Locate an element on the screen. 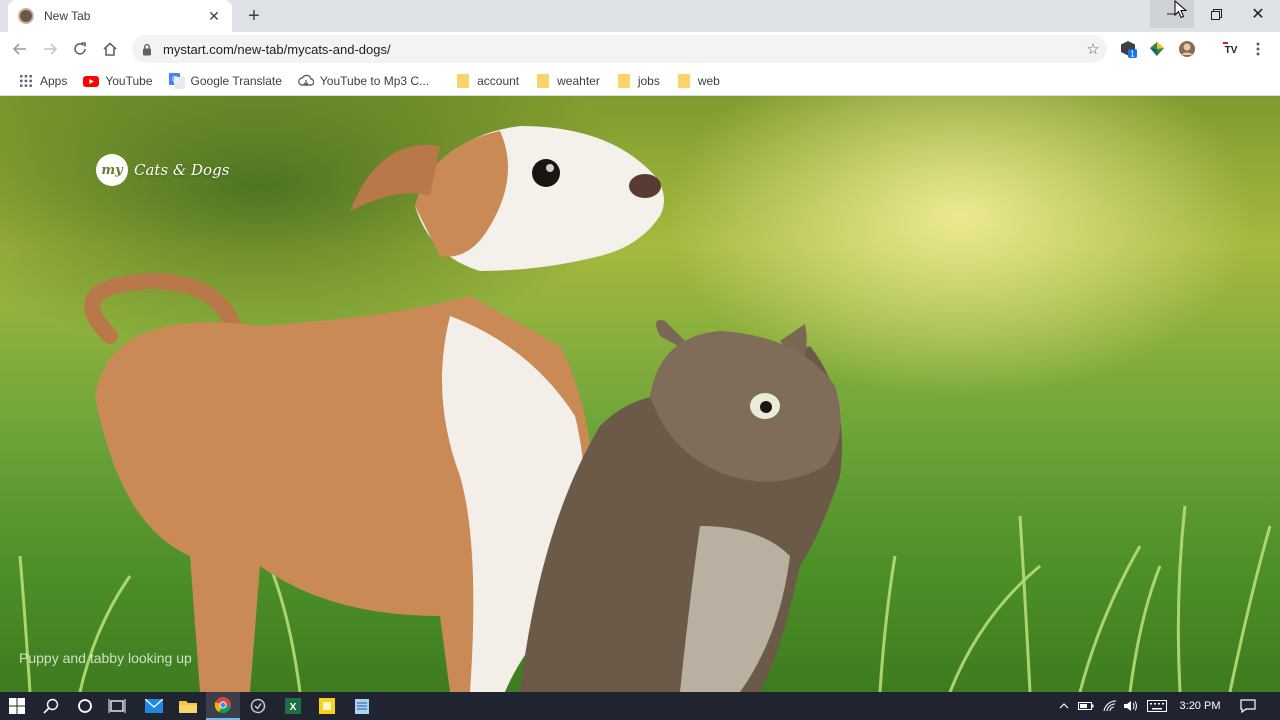 The height and width of the screenshot is (720, 1280). bookmark-label: jobs is located at coordinates (648, 80).